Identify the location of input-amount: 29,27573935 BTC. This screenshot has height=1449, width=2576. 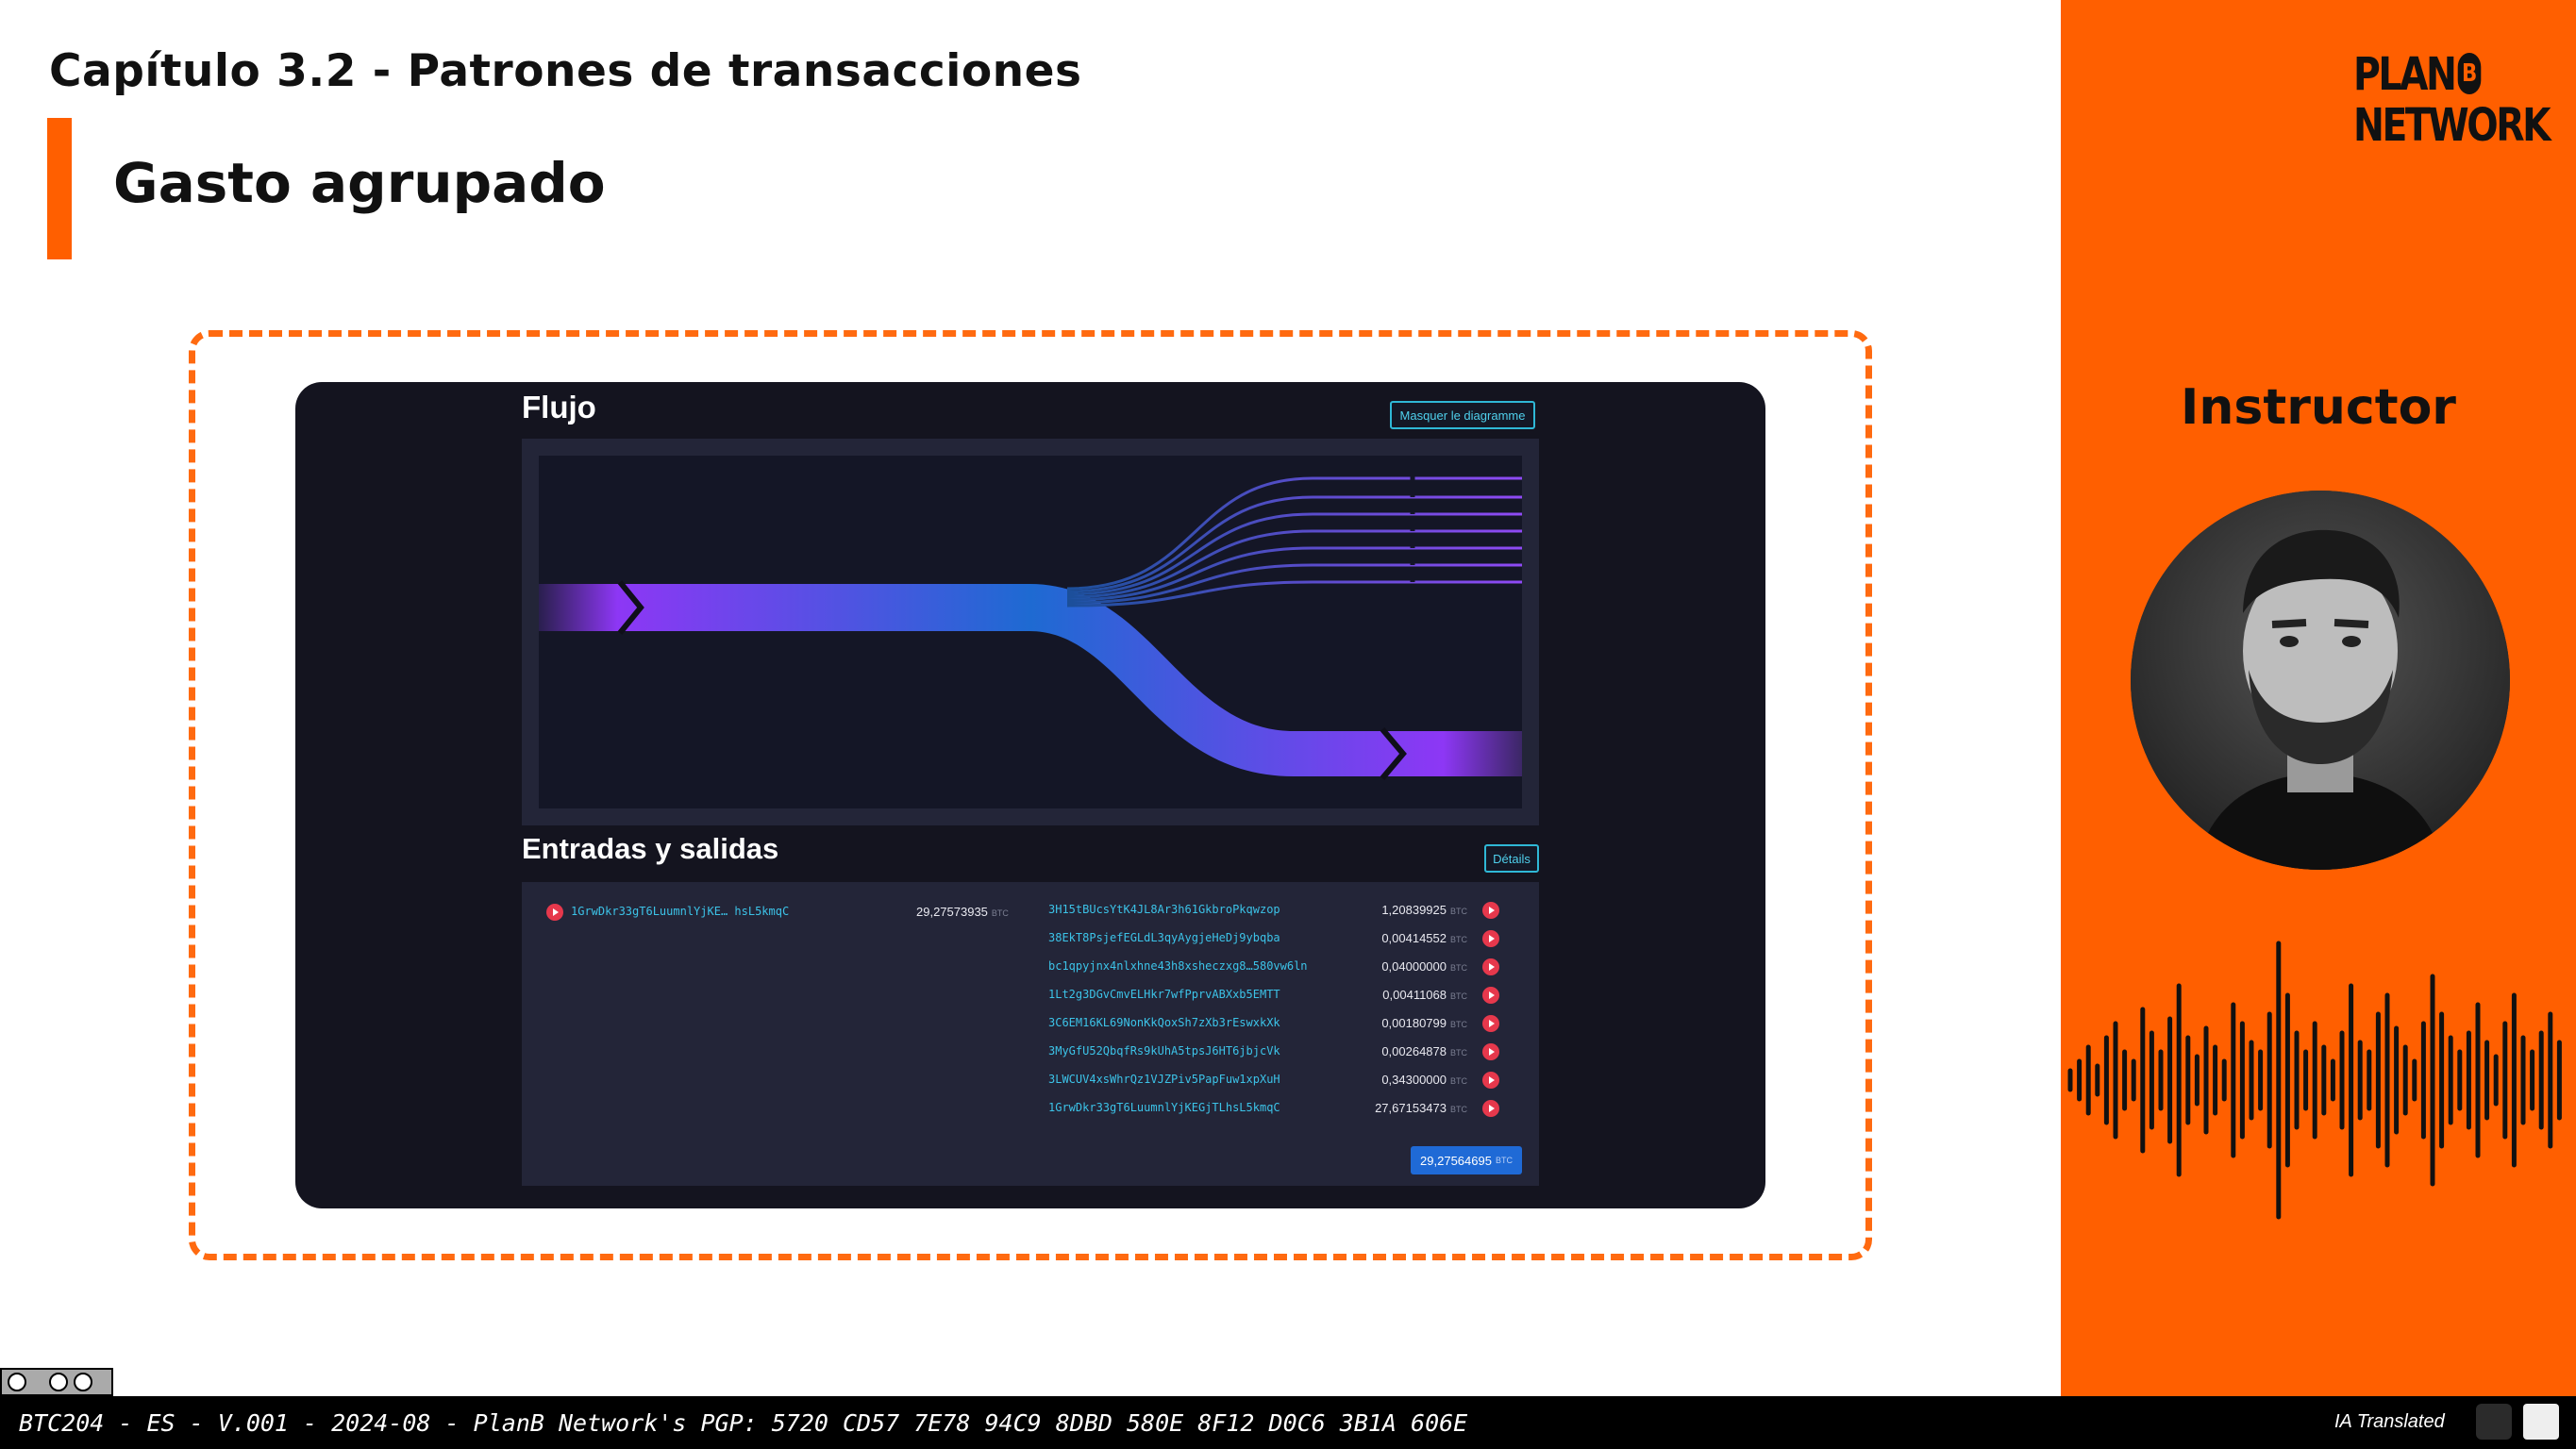
(962, 912).